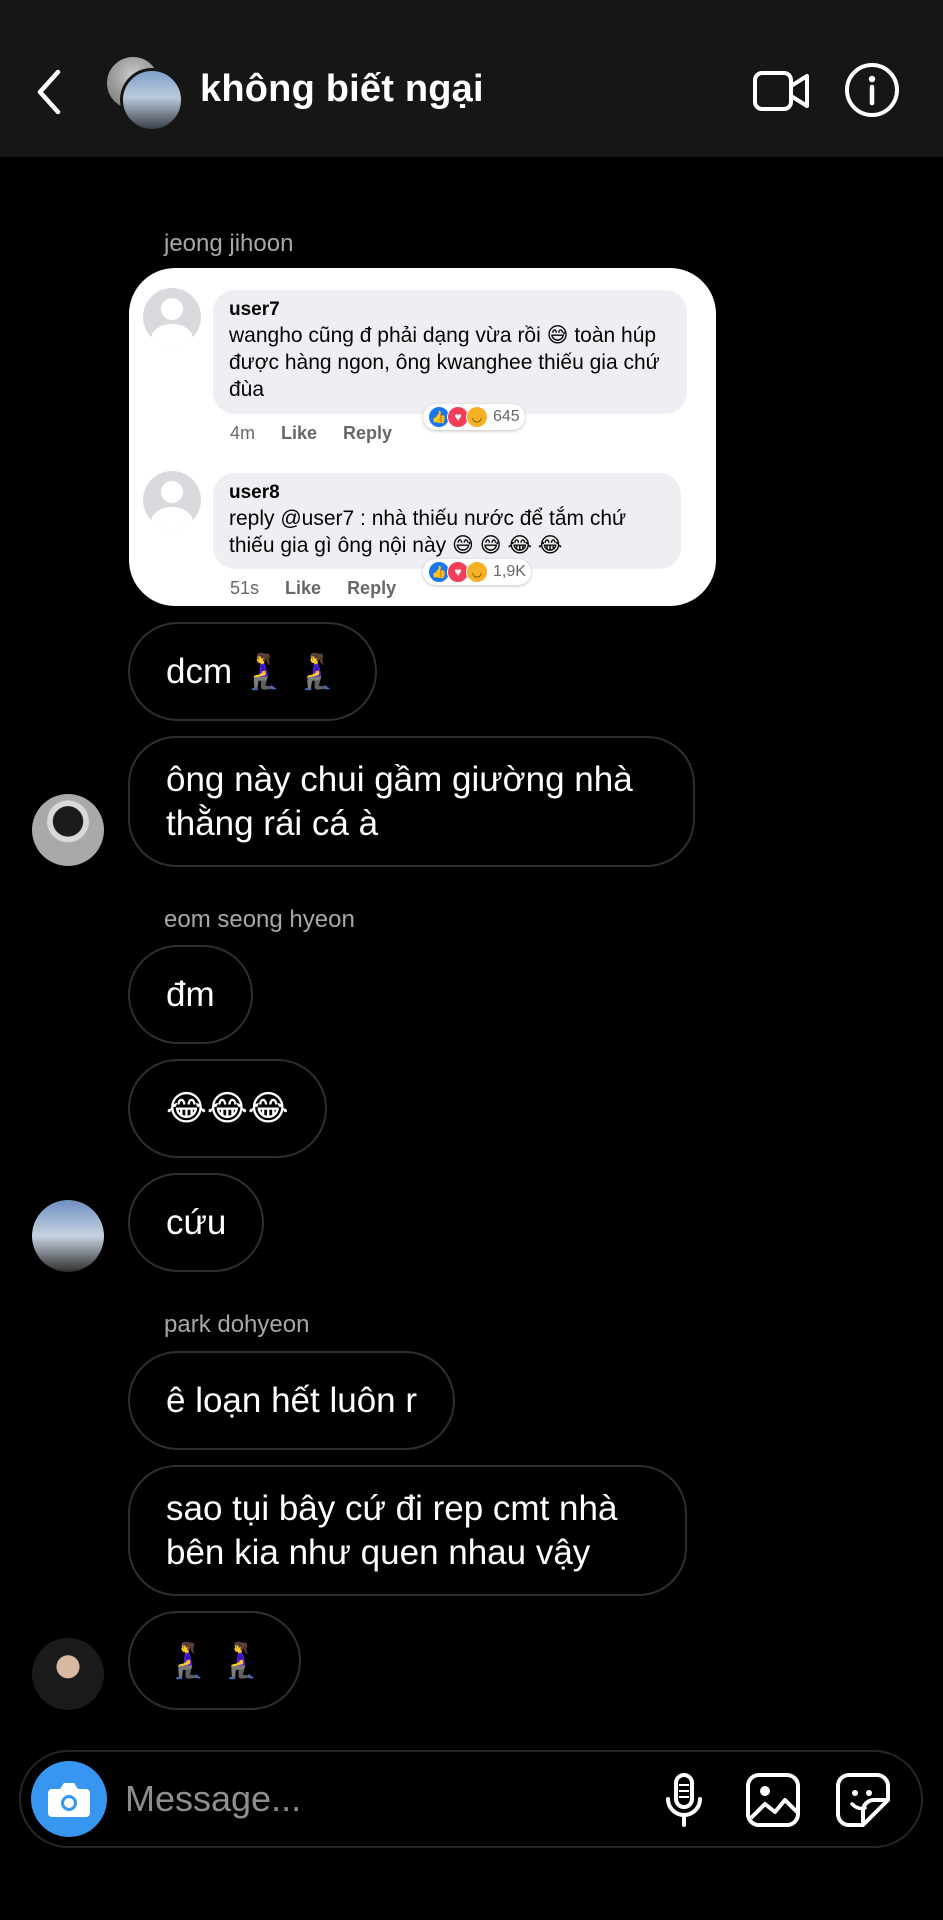 The width and height of the screenshot is (943, 1920). I want to click on chat-header: không biết ngại, so click(471, 78).